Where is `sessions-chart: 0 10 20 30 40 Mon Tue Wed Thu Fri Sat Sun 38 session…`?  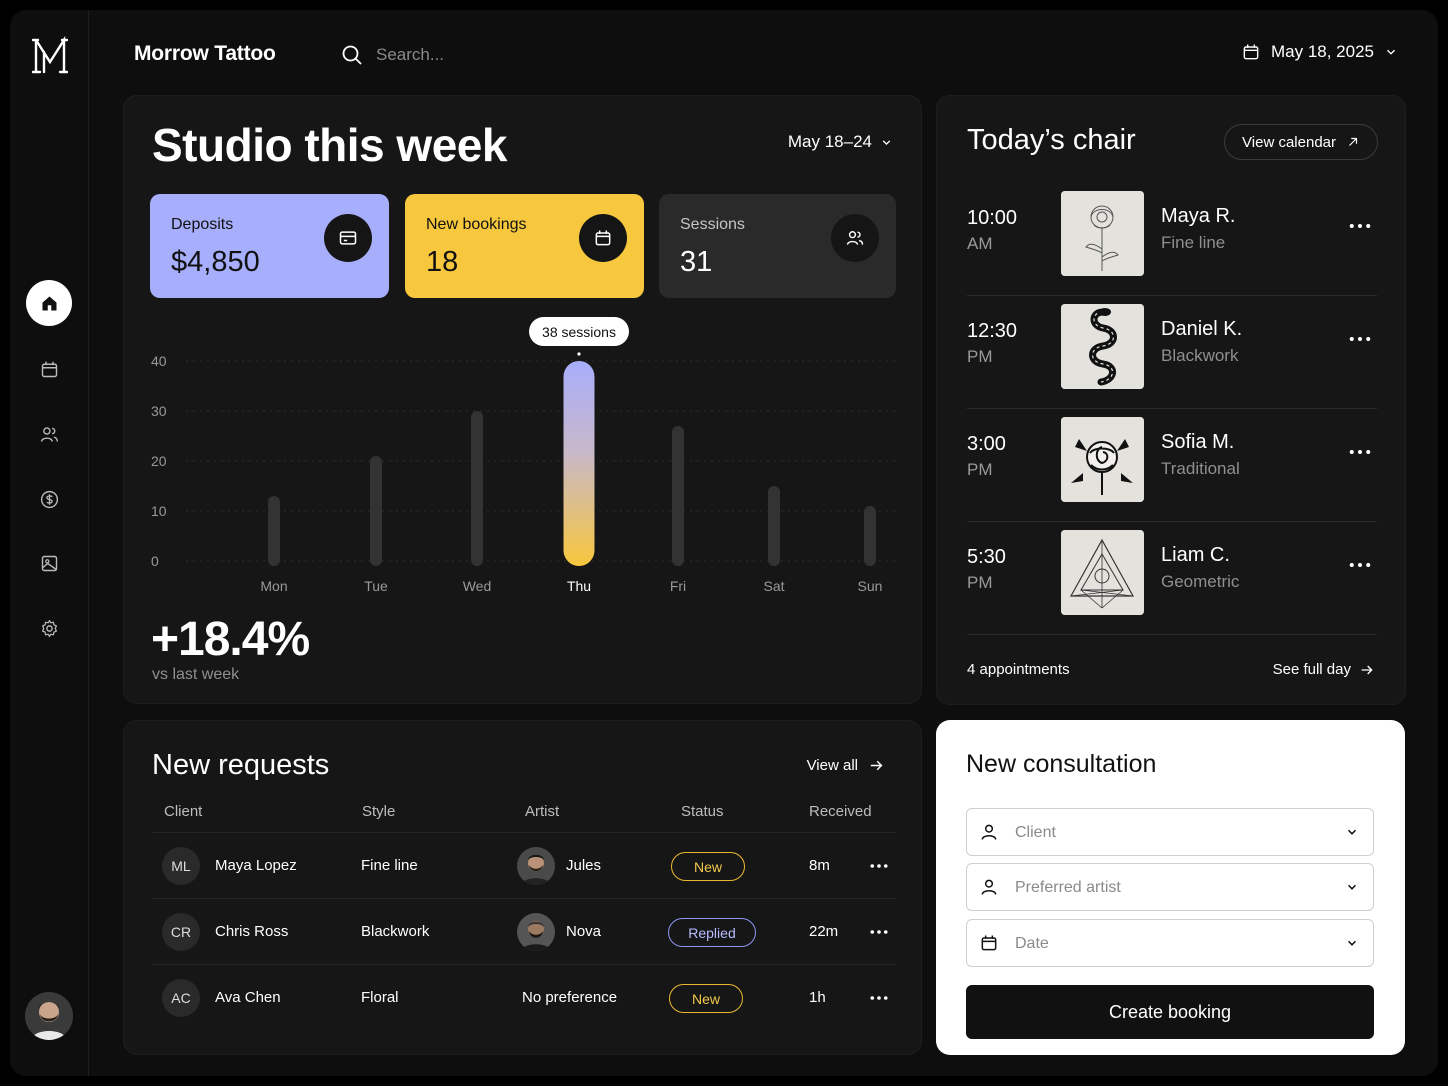
sessions-chart: 0 10 20 30 40 Mon Tue Wed Thu Fri Sat Sun 38 session… is located at coordinates (523, 455).